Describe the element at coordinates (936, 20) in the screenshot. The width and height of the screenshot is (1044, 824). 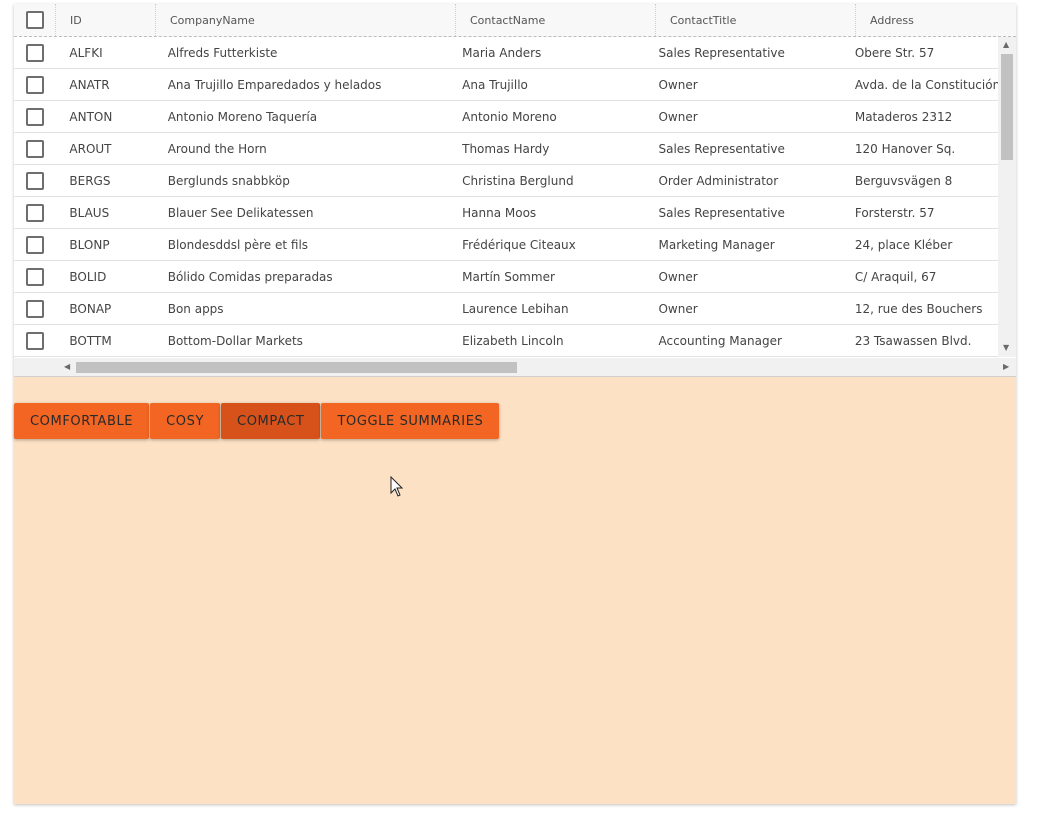
I see `column-header-address: Address` at that location.